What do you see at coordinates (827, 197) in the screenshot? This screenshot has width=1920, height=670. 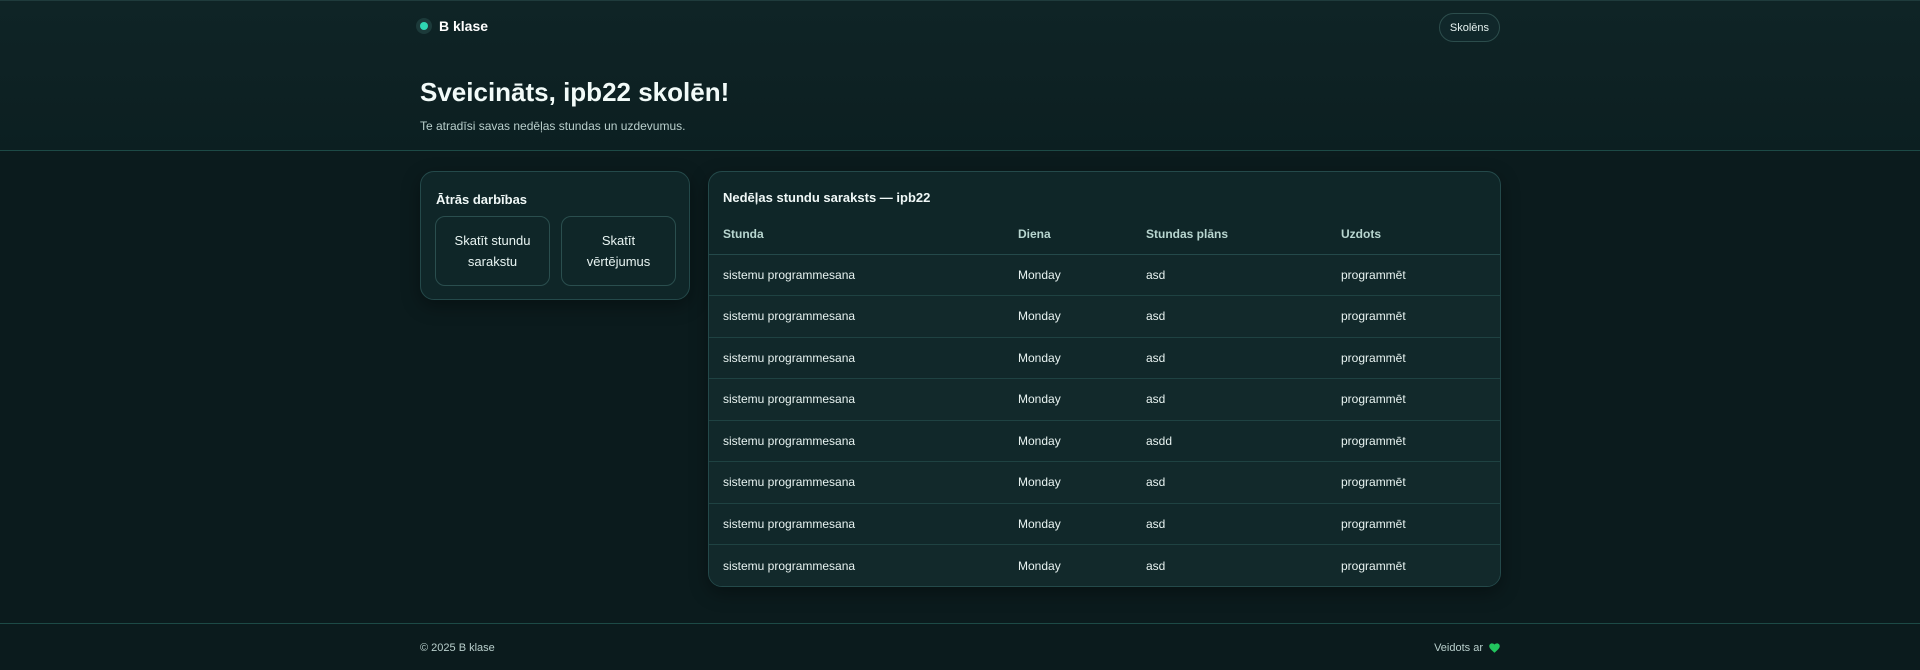 I see `schedule-title: Nedēļas stundu saraksts — ipb22` at bounding box center [827, 197].